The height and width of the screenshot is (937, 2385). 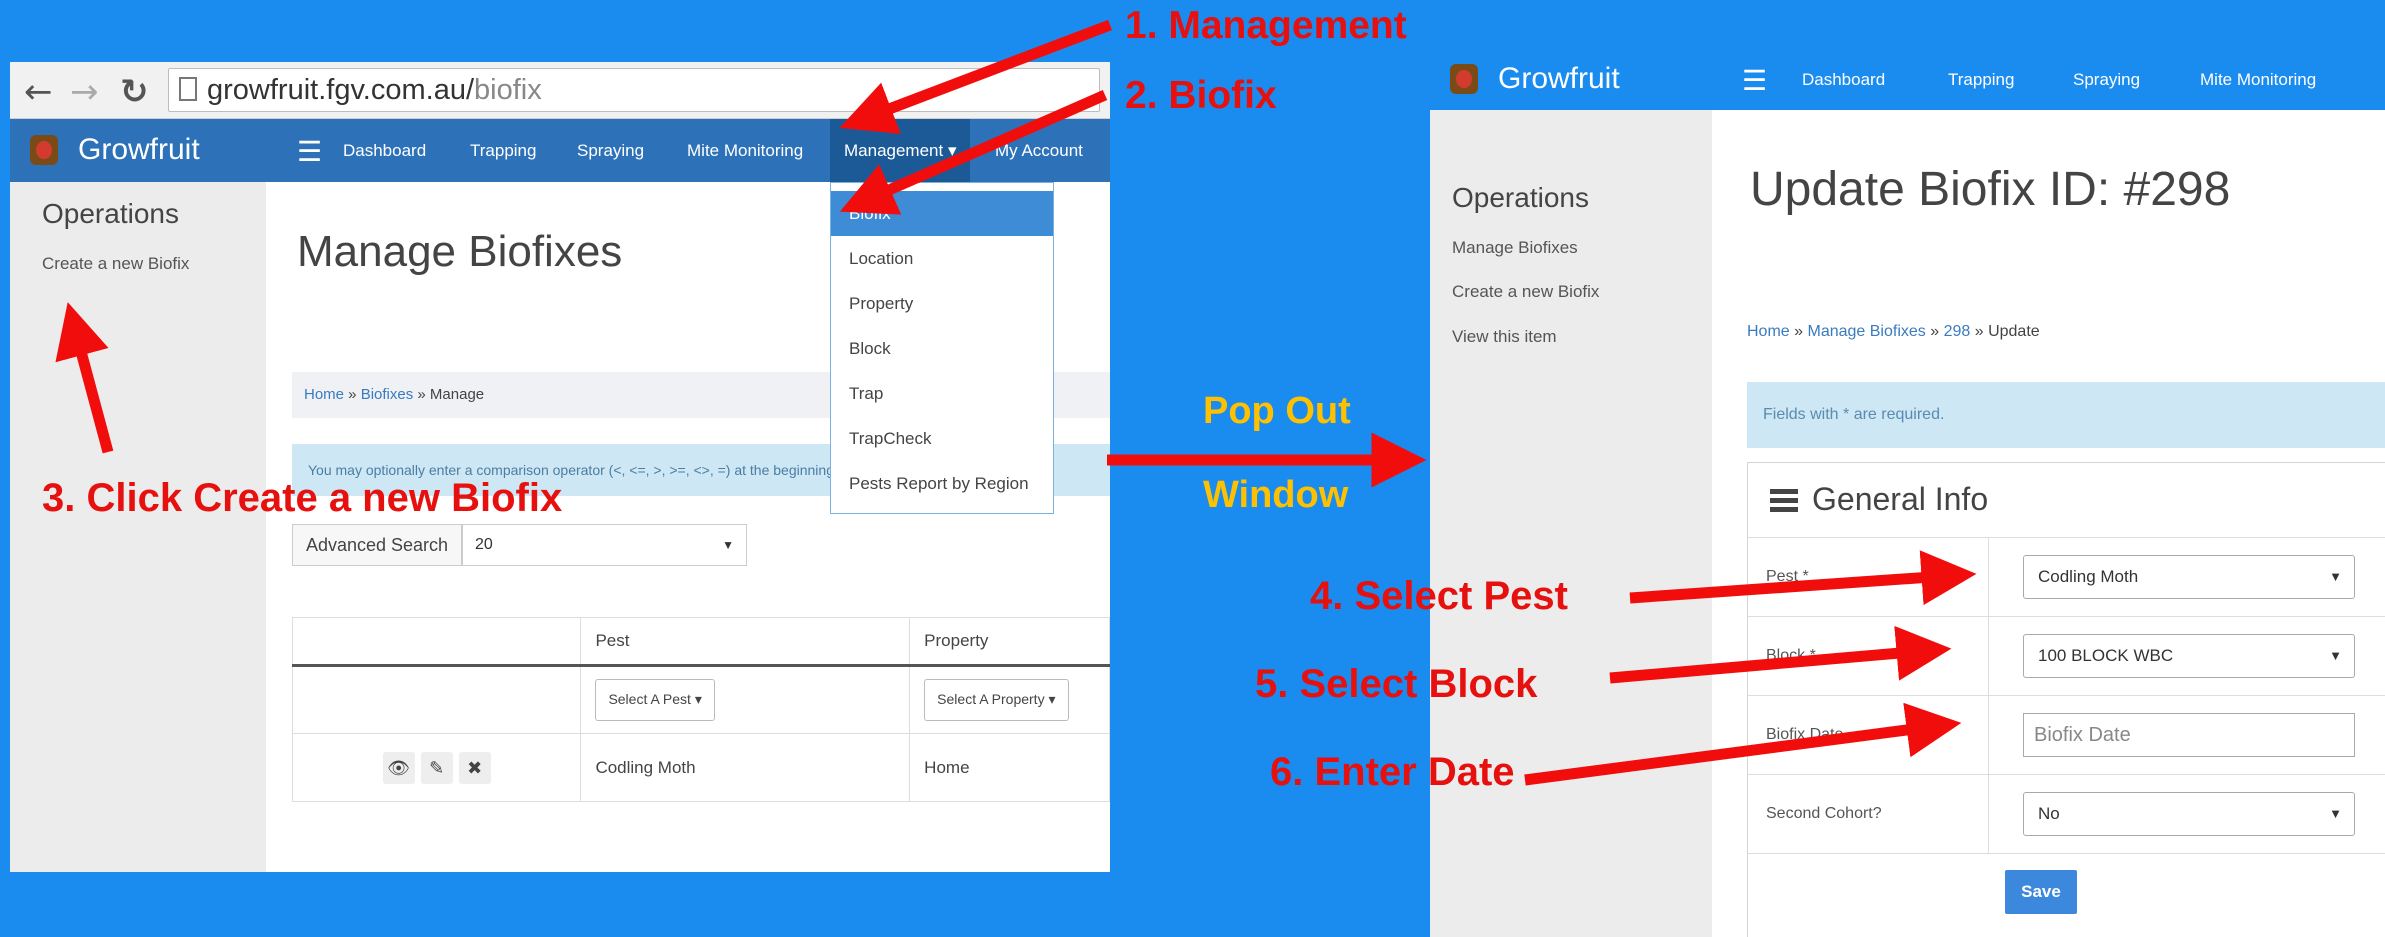 What do you see at coordinates (1439, 596) in the screenshot?
I see `annotation-step4: 4. Select Pest` at bounding box center [1439, 596].